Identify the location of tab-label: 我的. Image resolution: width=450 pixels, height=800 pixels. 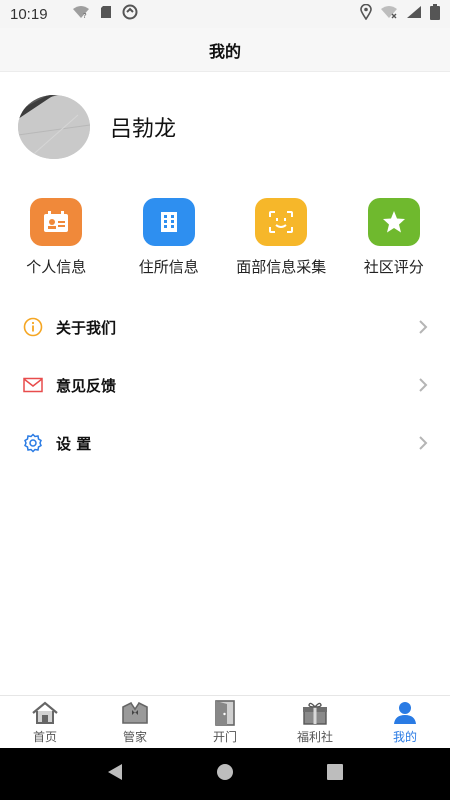
(404, 736).